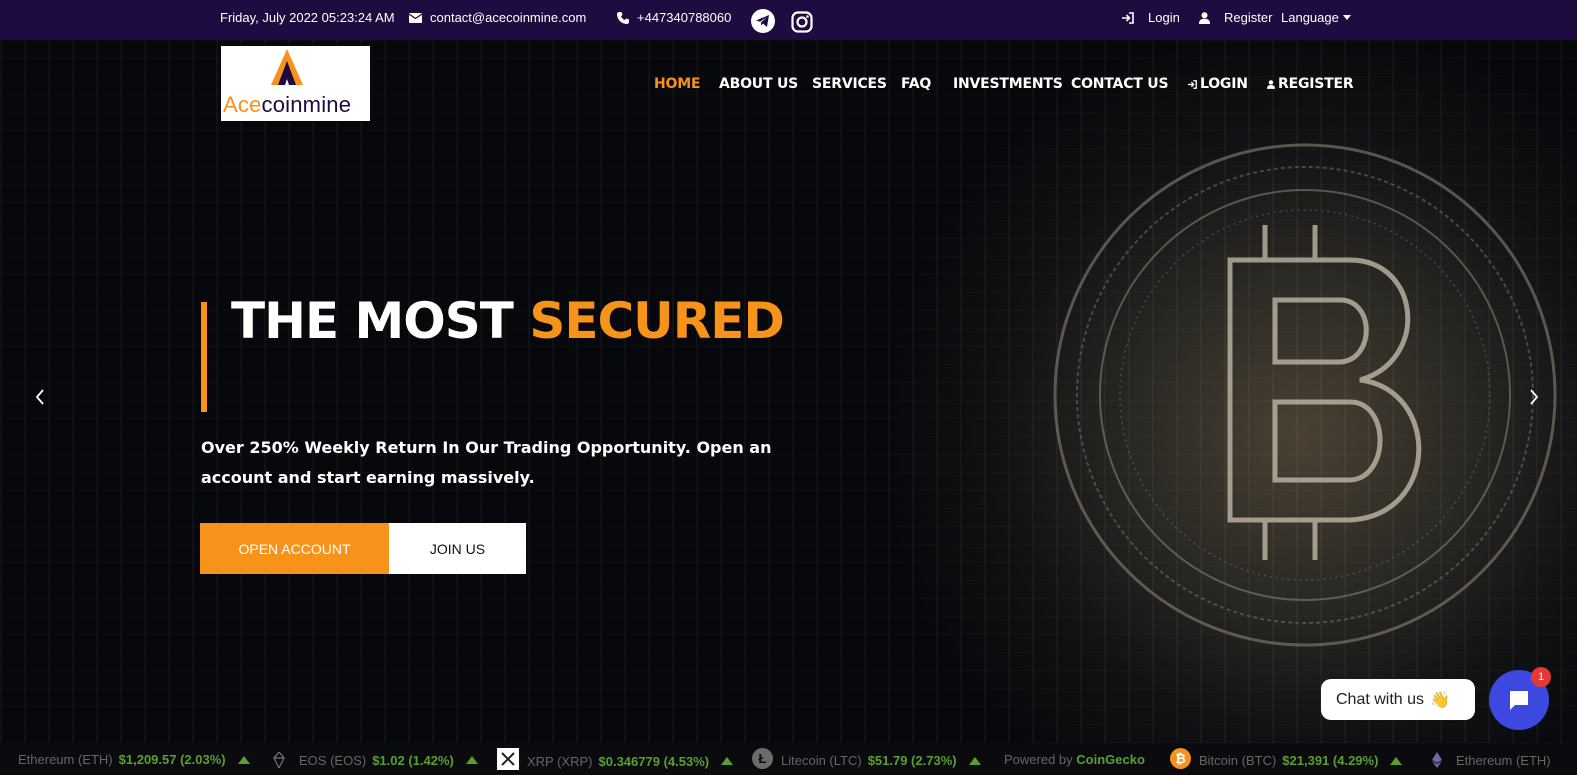  I want to click on instagram-icon, so click(802, 22).